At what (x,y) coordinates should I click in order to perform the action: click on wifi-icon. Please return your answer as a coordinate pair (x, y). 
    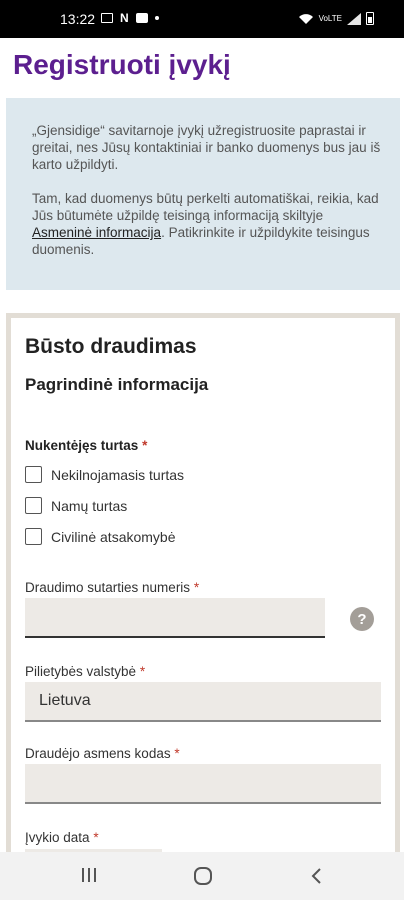
    Looking at the image, I should click on (305, 18).